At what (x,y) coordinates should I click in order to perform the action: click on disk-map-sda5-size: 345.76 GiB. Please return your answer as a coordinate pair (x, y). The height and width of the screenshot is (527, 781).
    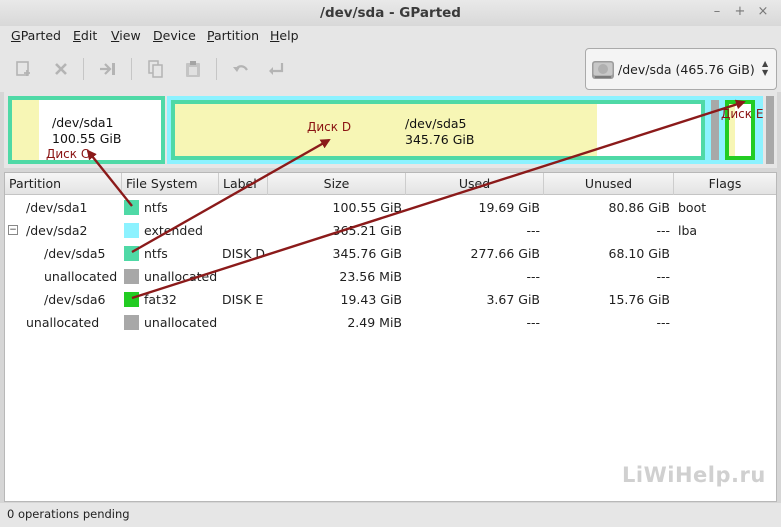
    Looking at the image, I should click on (440, 139).